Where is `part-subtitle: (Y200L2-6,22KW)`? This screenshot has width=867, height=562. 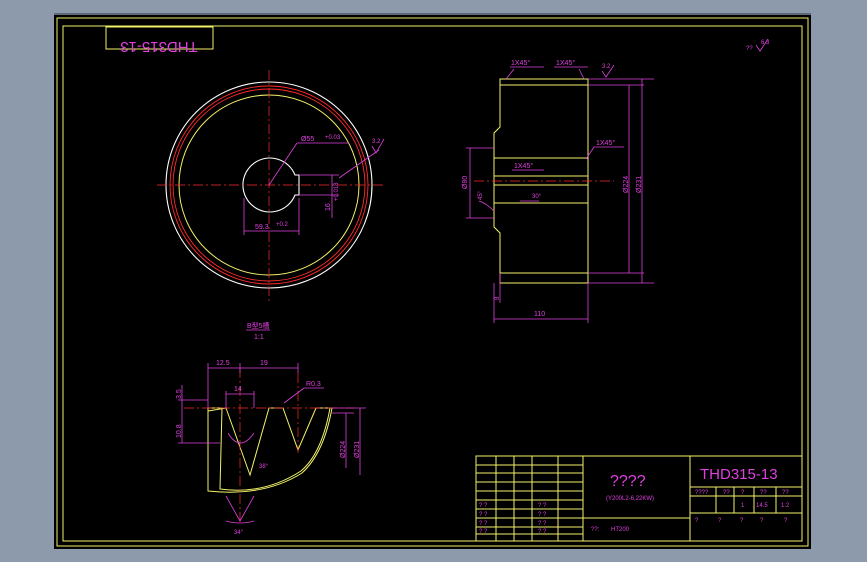
part-subtitle: (Y200L2-6,22KW) is located at coordinates (630, 499).